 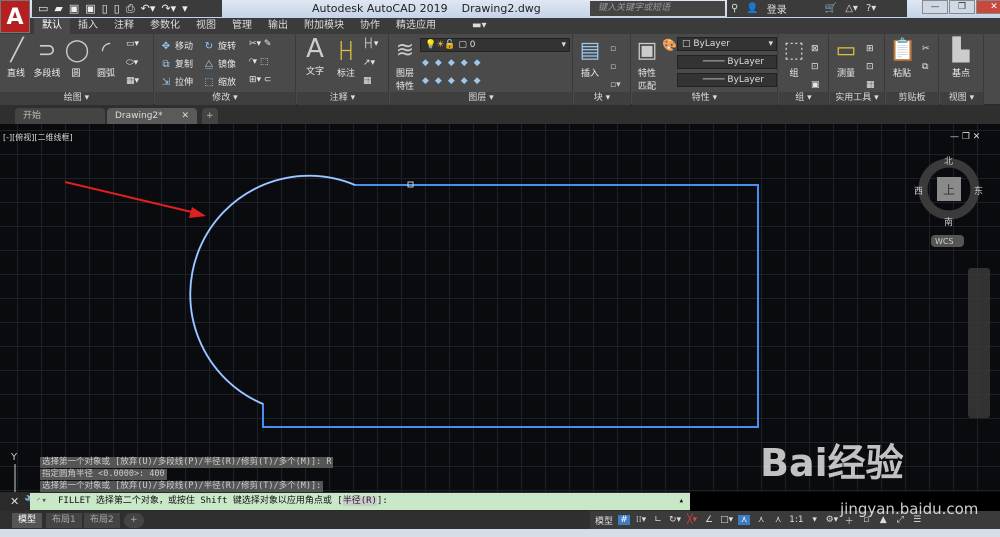 I want to click on add-layout-button: +, so click(x=134, y=520).